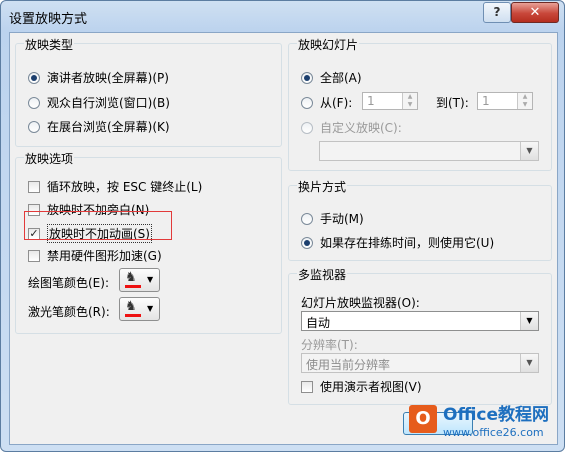 The height and width of the screenshot is (452, 565). What do you see at coordinates (48, 19) in the screenshot?
I see `window-title: 设置放映方式` at bounding box center [48, 19].